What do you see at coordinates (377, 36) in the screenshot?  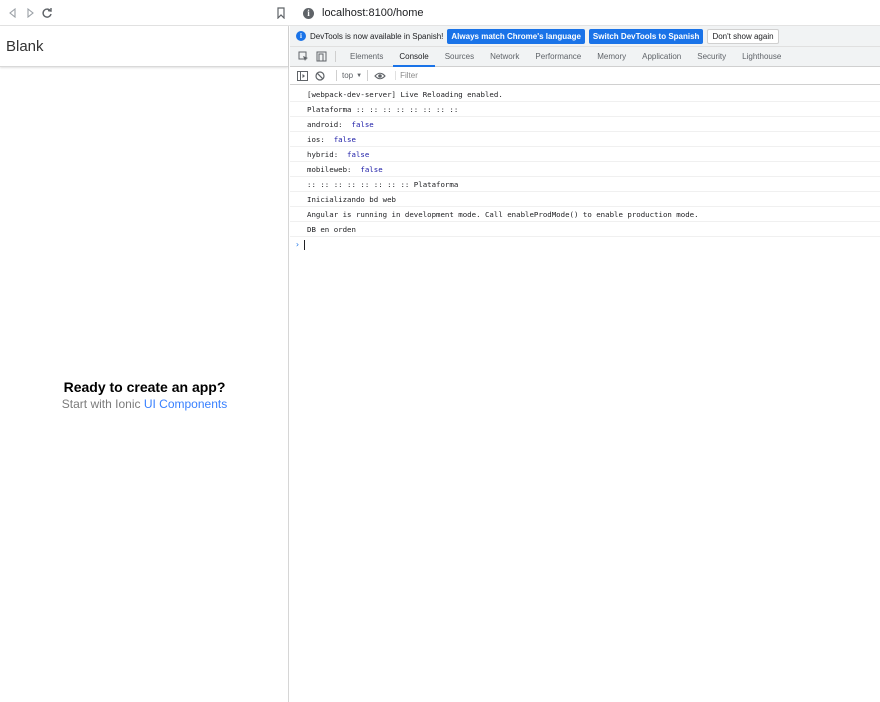 I see `infobar-message: DevTools is now available in Spanish!` at bounding box center [377, 36].